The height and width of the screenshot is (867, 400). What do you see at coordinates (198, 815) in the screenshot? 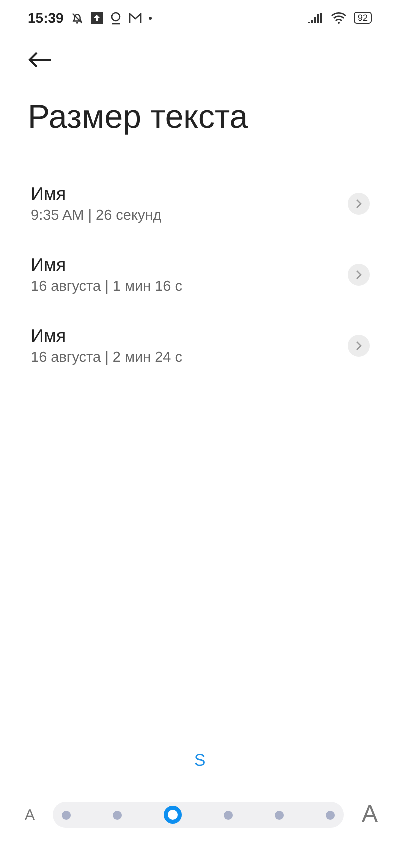
I see `size-slider` at bounding box center [198, 815].